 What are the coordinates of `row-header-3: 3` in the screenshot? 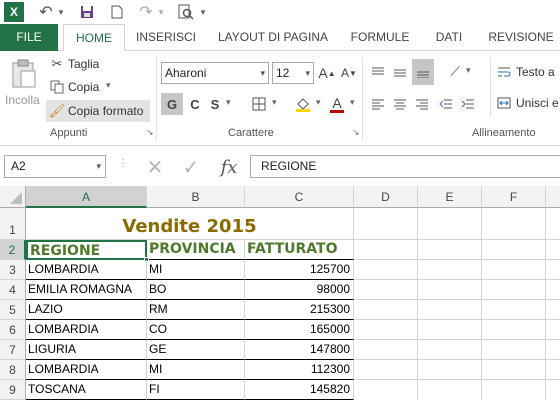 It's located at (13, 270).